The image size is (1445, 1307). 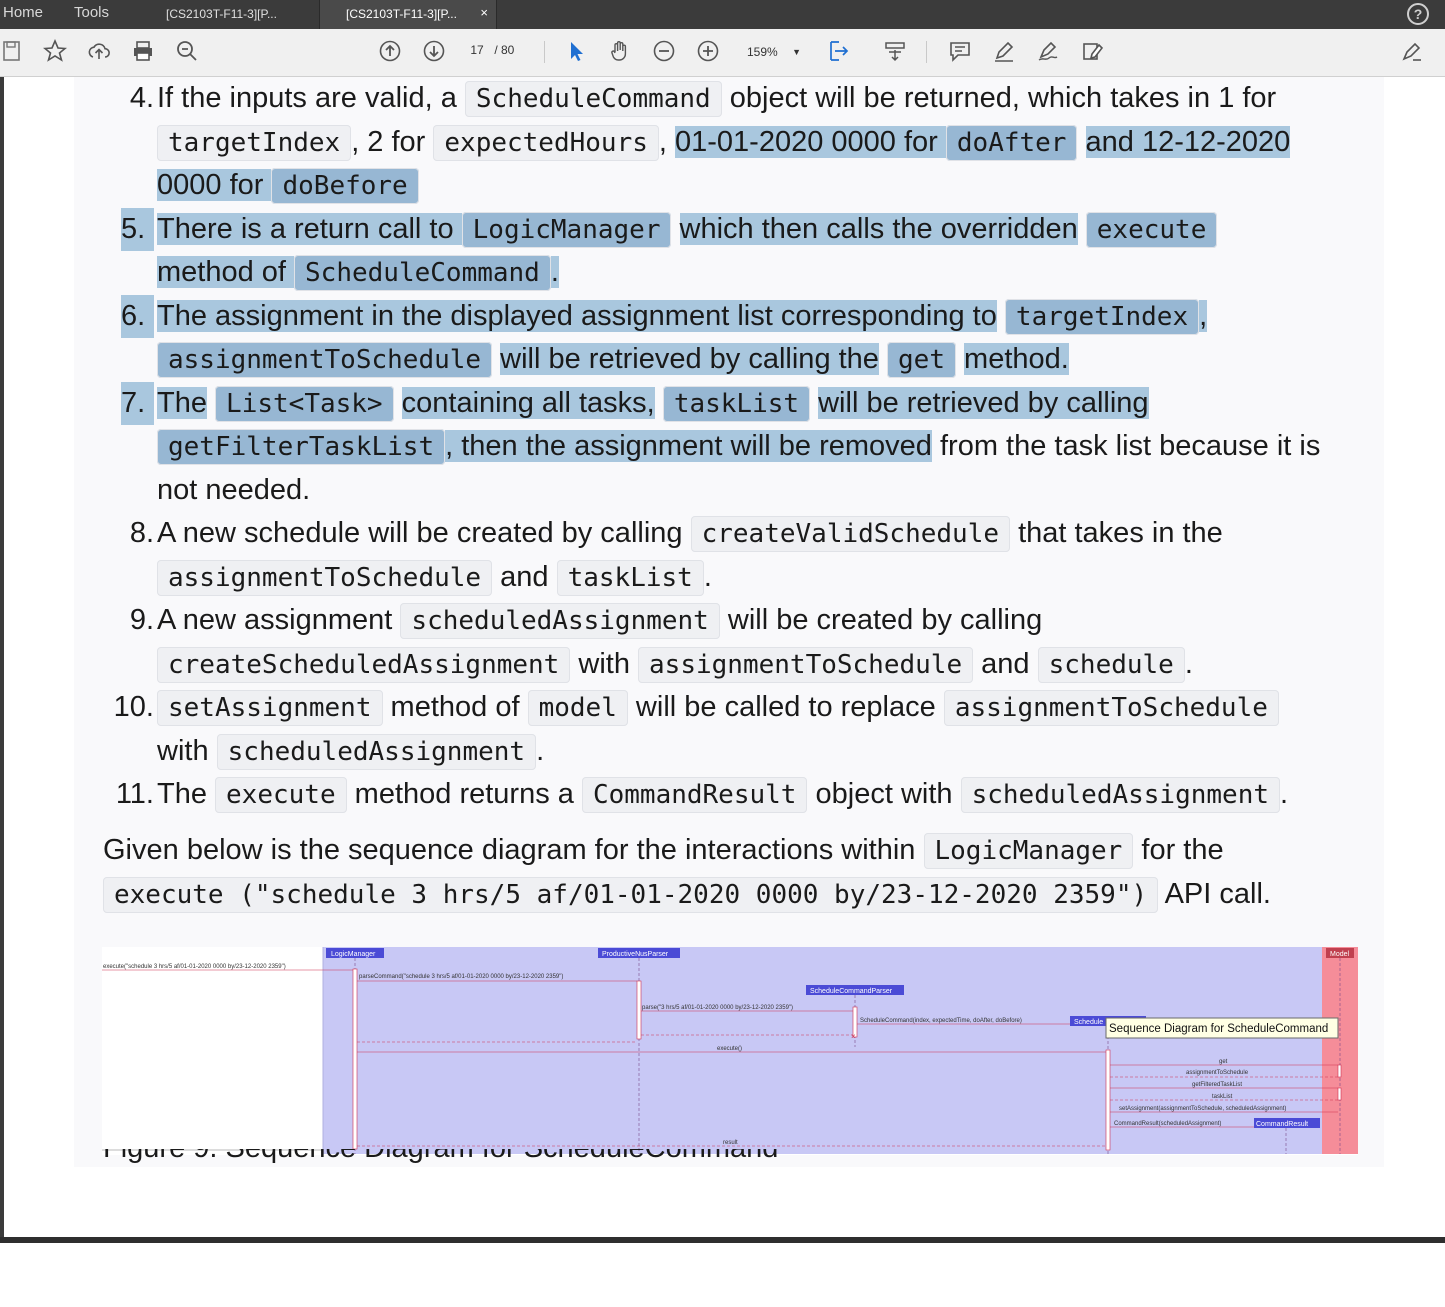 I want to click on tab-document-2: [CS2103T-F11-3][P... ×, so click(x=408, y=14).